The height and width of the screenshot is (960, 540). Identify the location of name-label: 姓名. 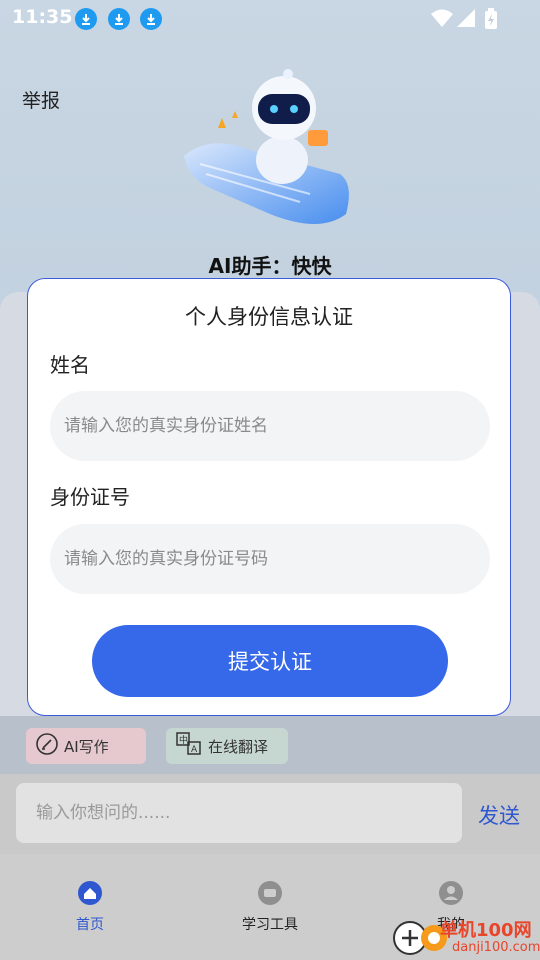
(70, 365).